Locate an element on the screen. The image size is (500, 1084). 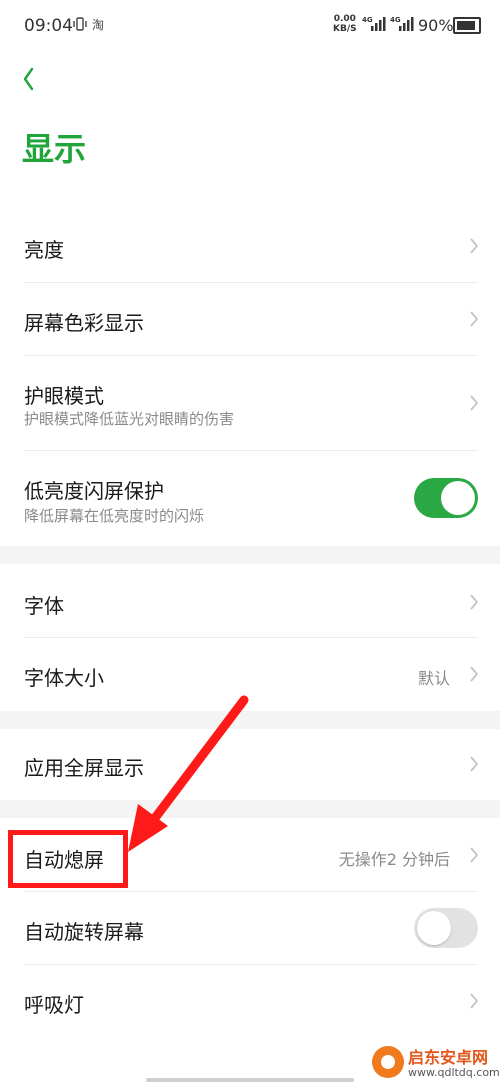
watermark-name: 启东安卓网 is located at coordinates (448, 1057).